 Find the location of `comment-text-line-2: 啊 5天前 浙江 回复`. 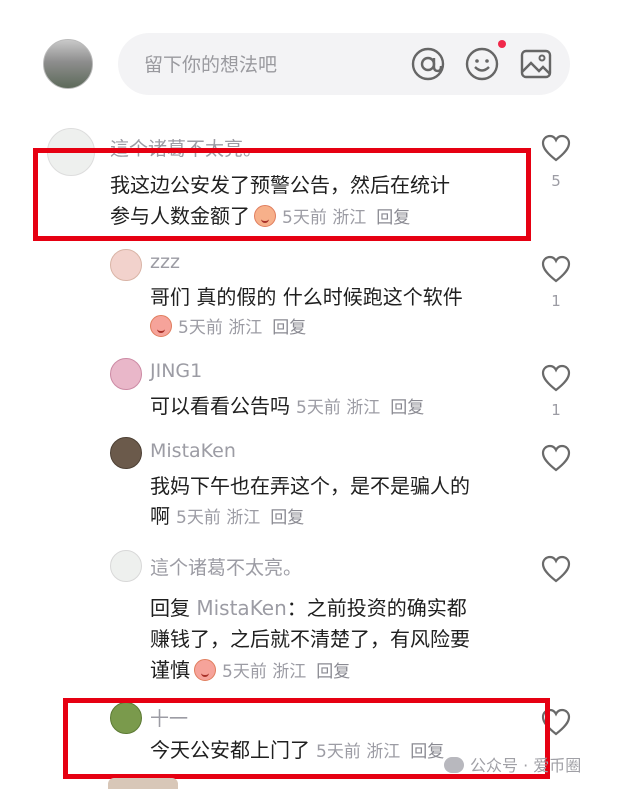

comment-text-line-2: 啊 5天前 浙江 回复 is located at coordinates (227, 517).